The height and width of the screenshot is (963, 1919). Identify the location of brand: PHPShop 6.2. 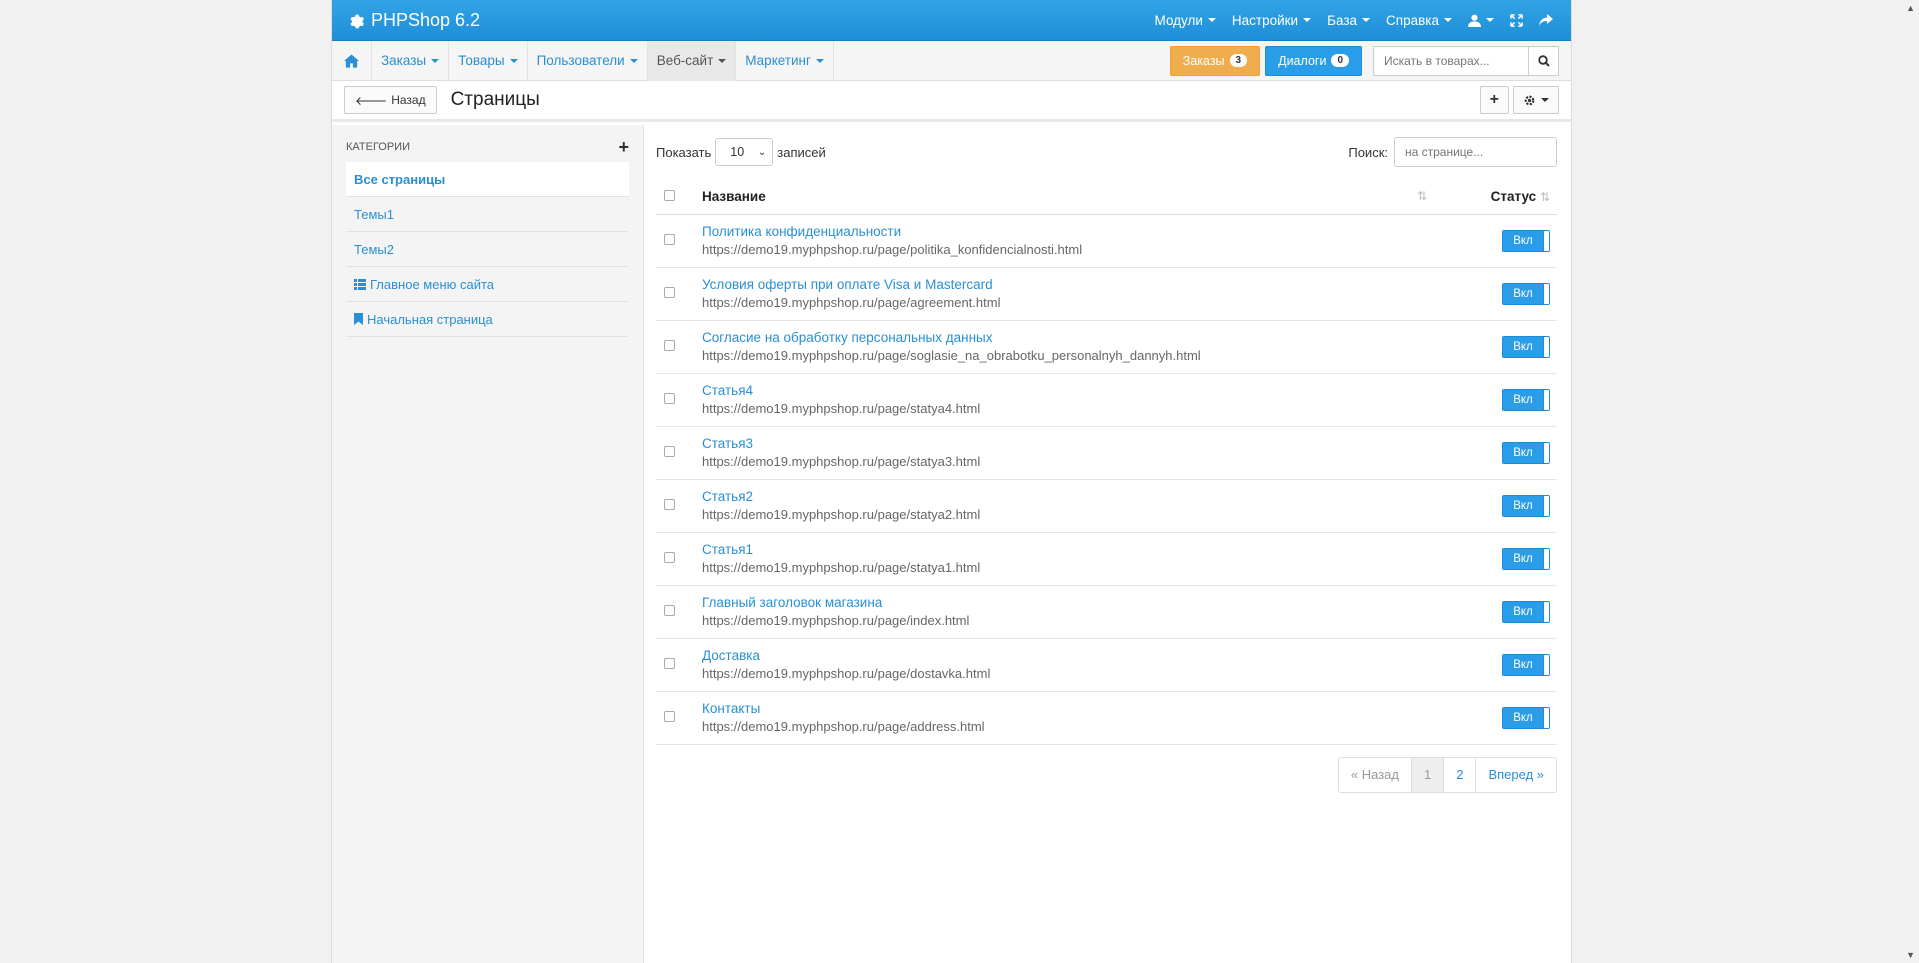
(406, 20).